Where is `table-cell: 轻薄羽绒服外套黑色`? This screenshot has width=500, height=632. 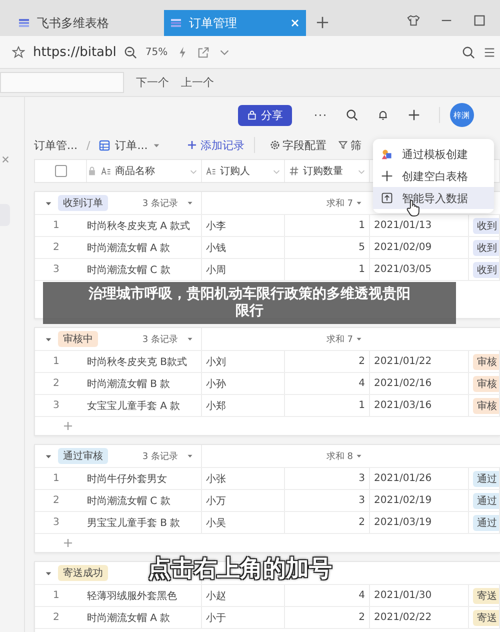
table-cell: 轻薄羽绒服外套黑色 is located at coordinates (144, 595).